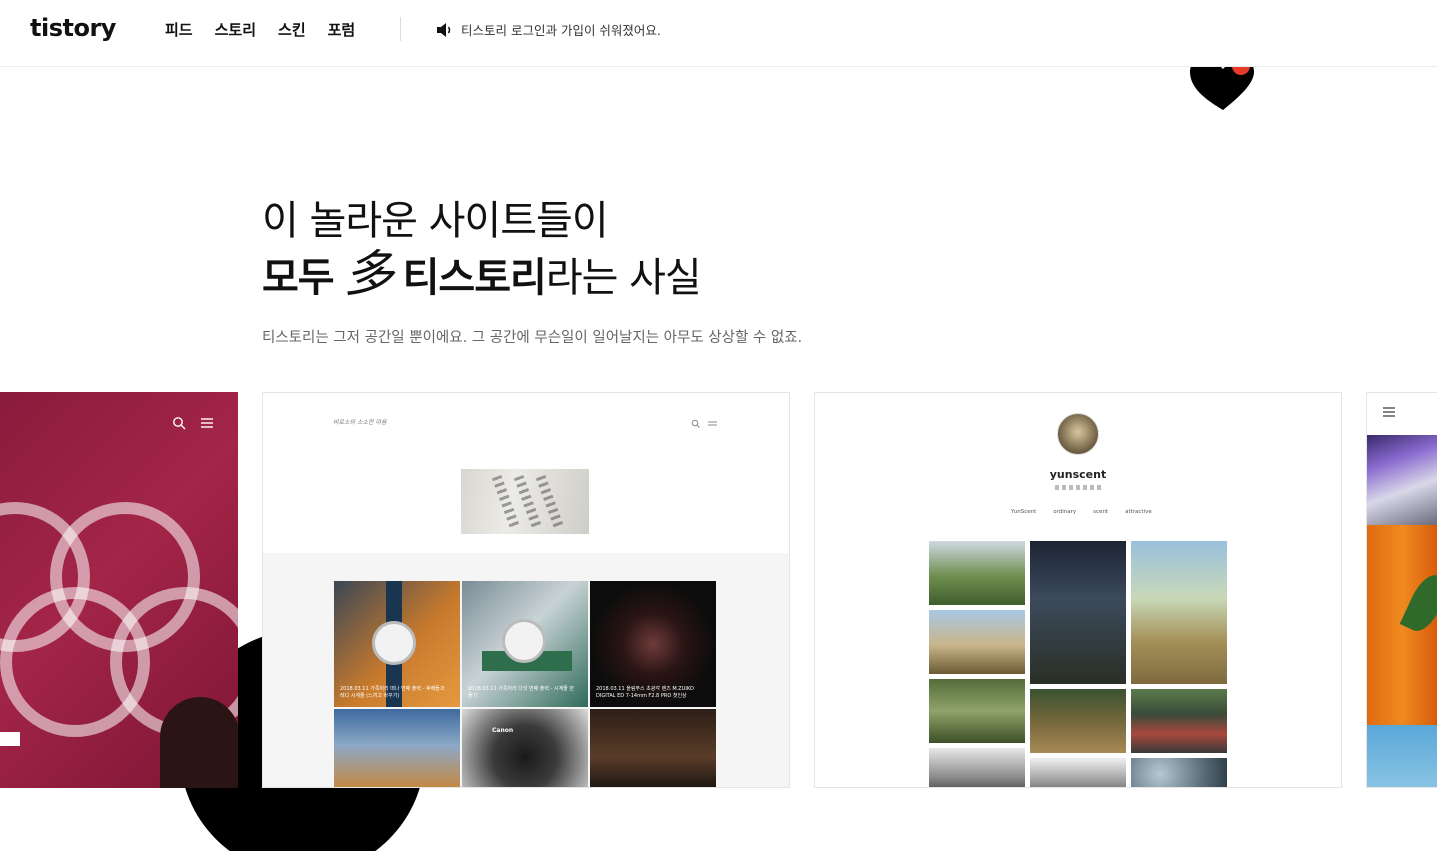 This screenshot has height=851, width=1437. What do you see at coordinates (444, 29) in the screenshot?
I see `speaker-icon` at bounding box center [444, 29].